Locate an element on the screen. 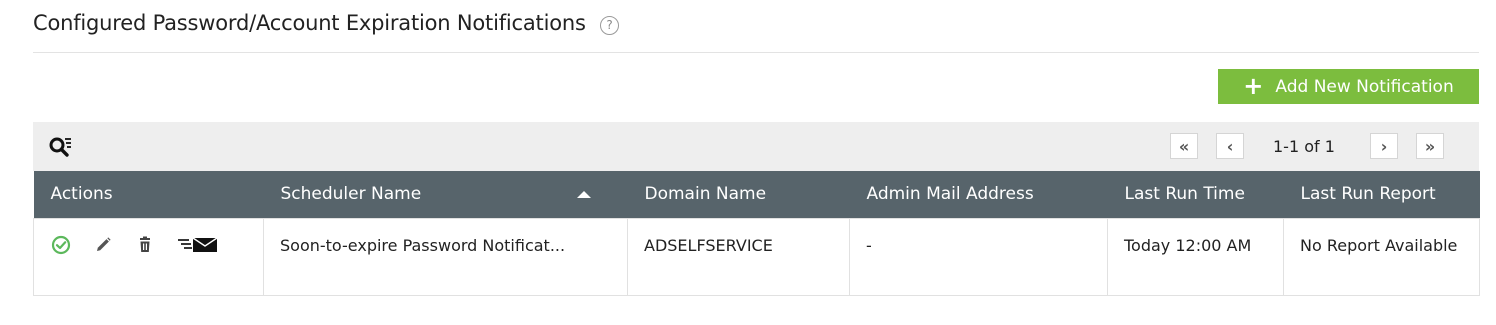  sort-ascending-icon is located at coordinates (583, 194).